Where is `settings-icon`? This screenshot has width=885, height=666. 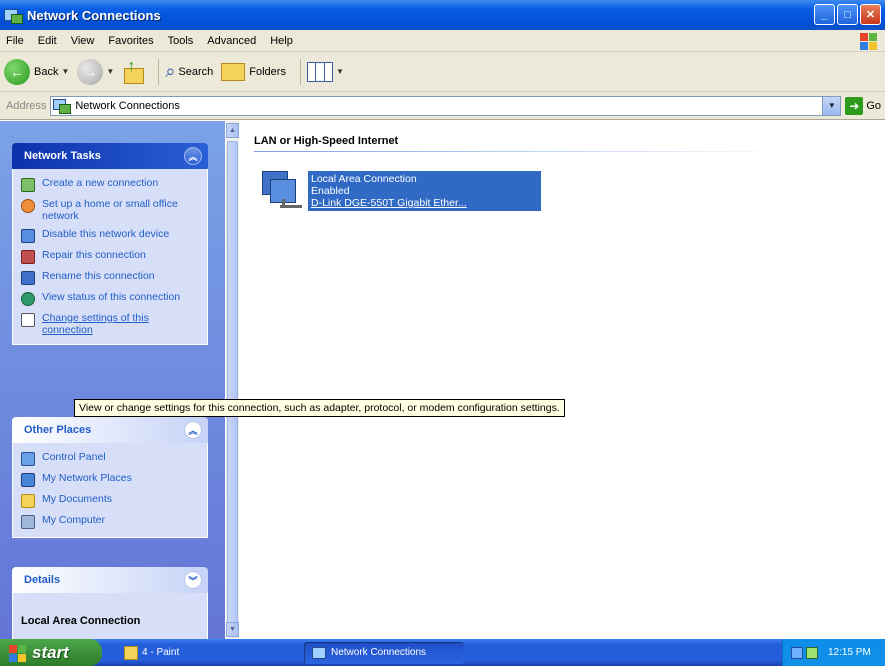
settings-icon is located at coordinates (28, 320).